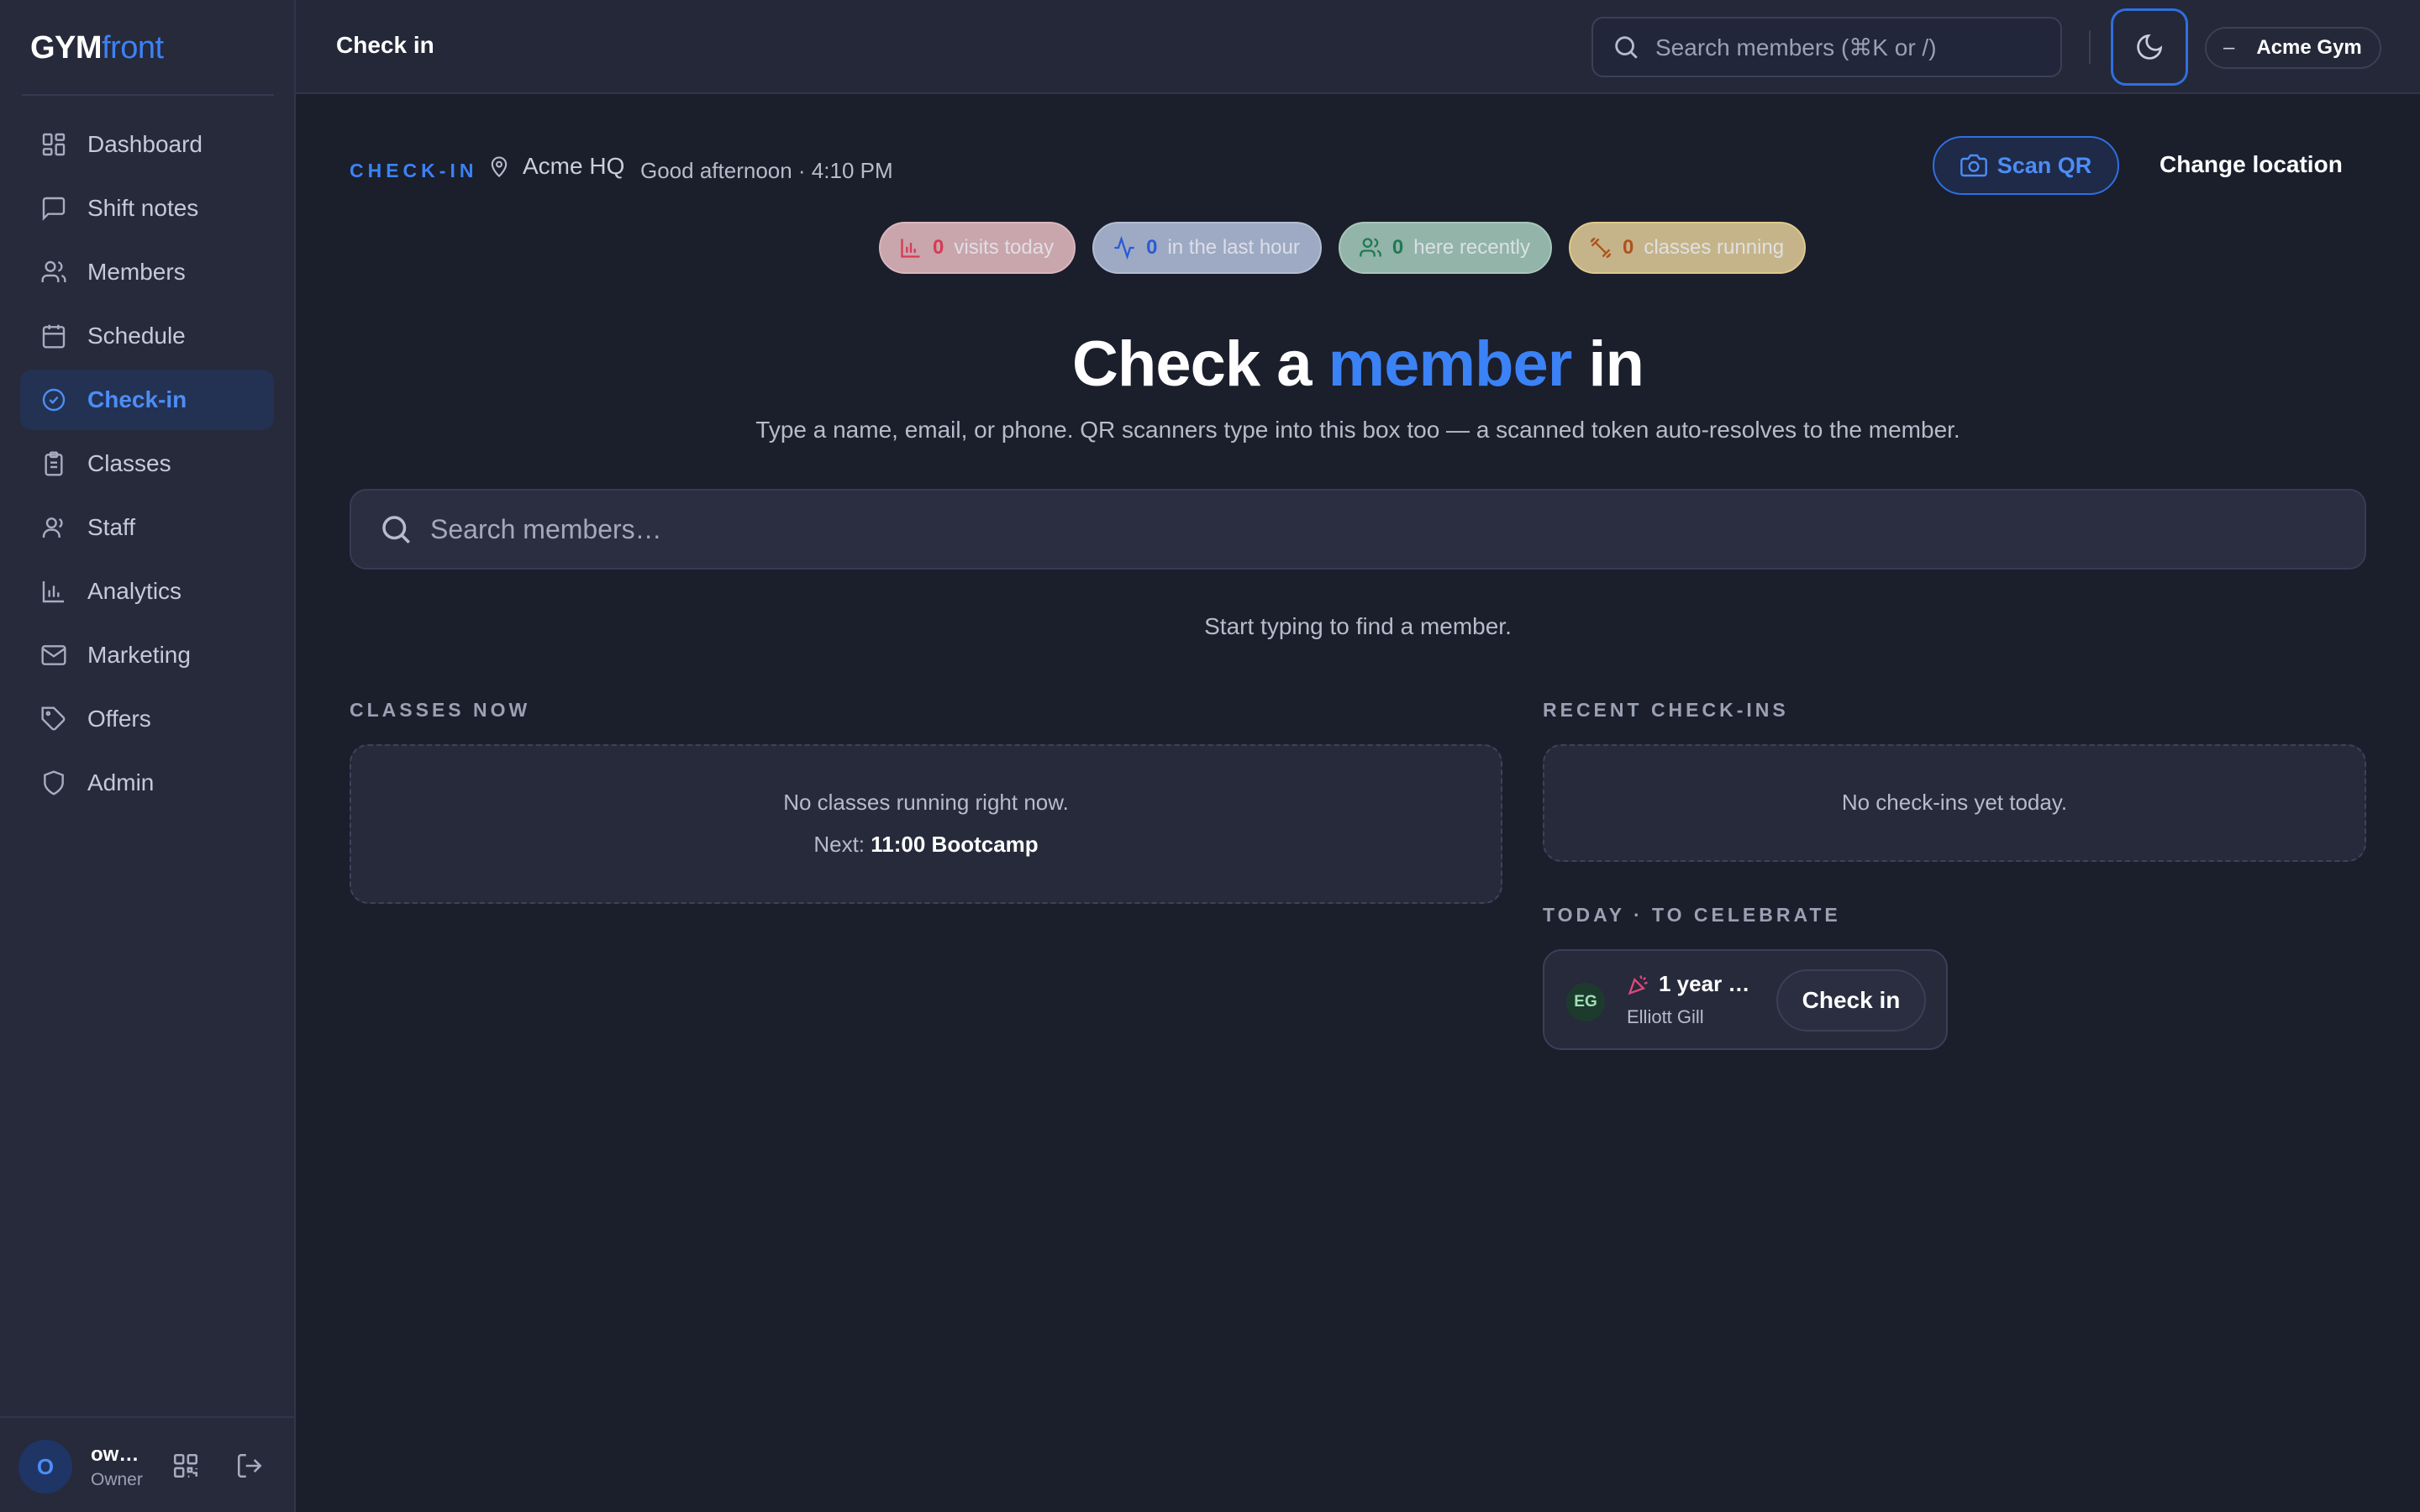  I want to click on brand-divider, so click(148, 95).